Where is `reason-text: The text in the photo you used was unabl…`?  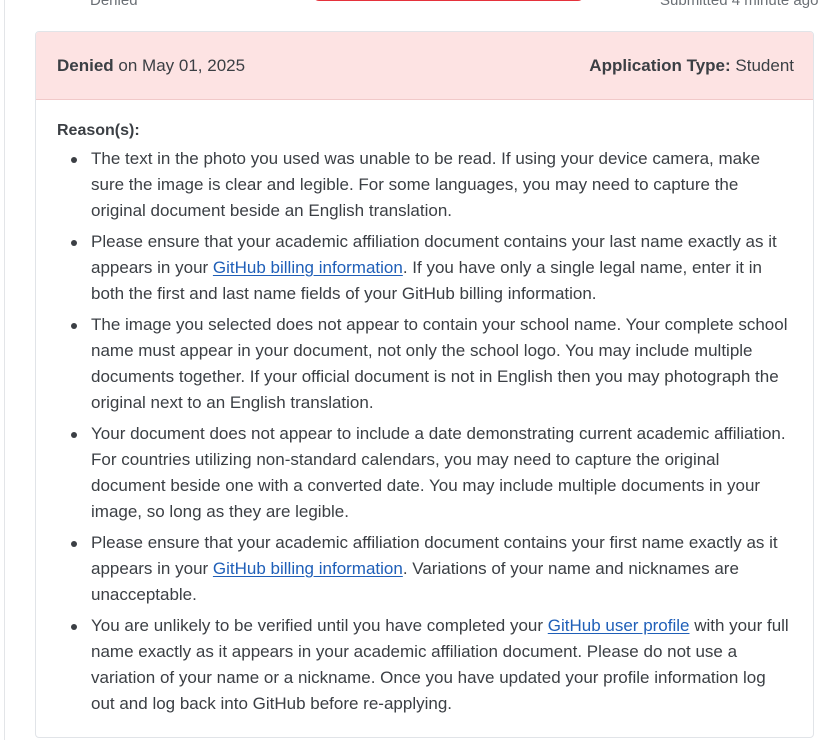 reason-text: The text in the photo you used was unabl… is located at coordinates (426, 184).